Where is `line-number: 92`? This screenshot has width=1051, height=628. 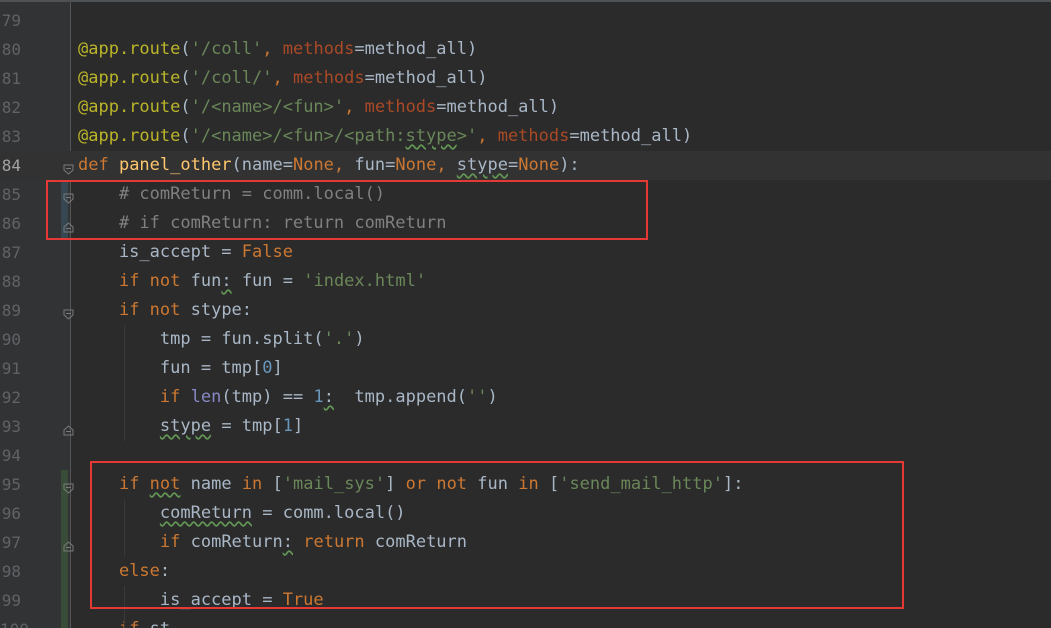 line-number: 92 is located at coordinates (11, 397).